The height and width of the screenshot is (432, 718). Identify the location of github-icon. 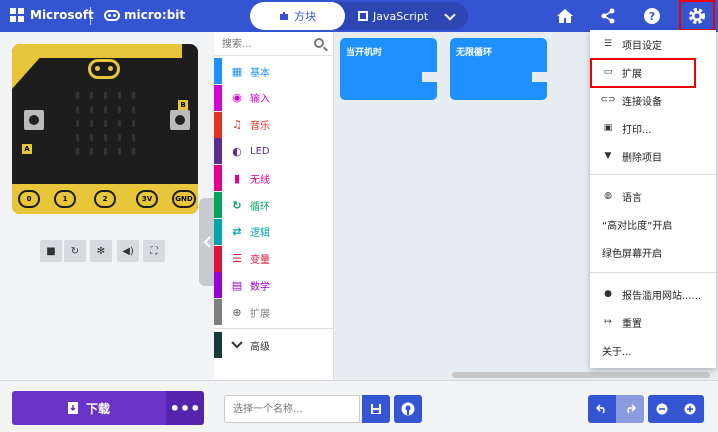
(408, 409).